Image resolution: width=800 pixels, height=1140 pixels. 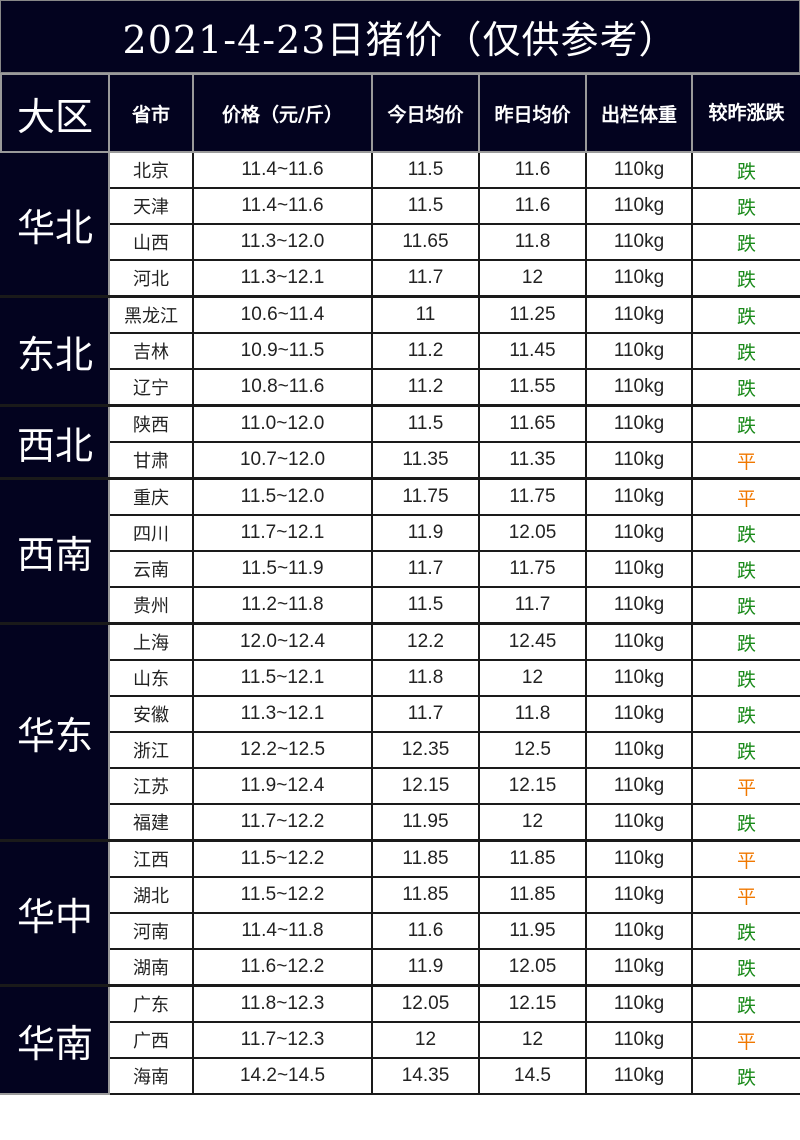 I want to click on province-cell: 江西, so click(x=151, y=858).